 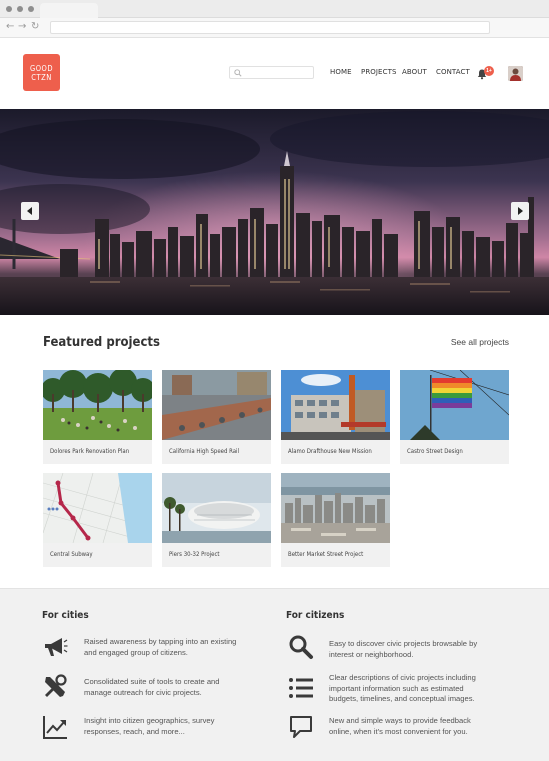 What do you see at coordinates (335, 508) in the screenshot?
I see `city-aerial-photo` at bounding box center [335, 508].